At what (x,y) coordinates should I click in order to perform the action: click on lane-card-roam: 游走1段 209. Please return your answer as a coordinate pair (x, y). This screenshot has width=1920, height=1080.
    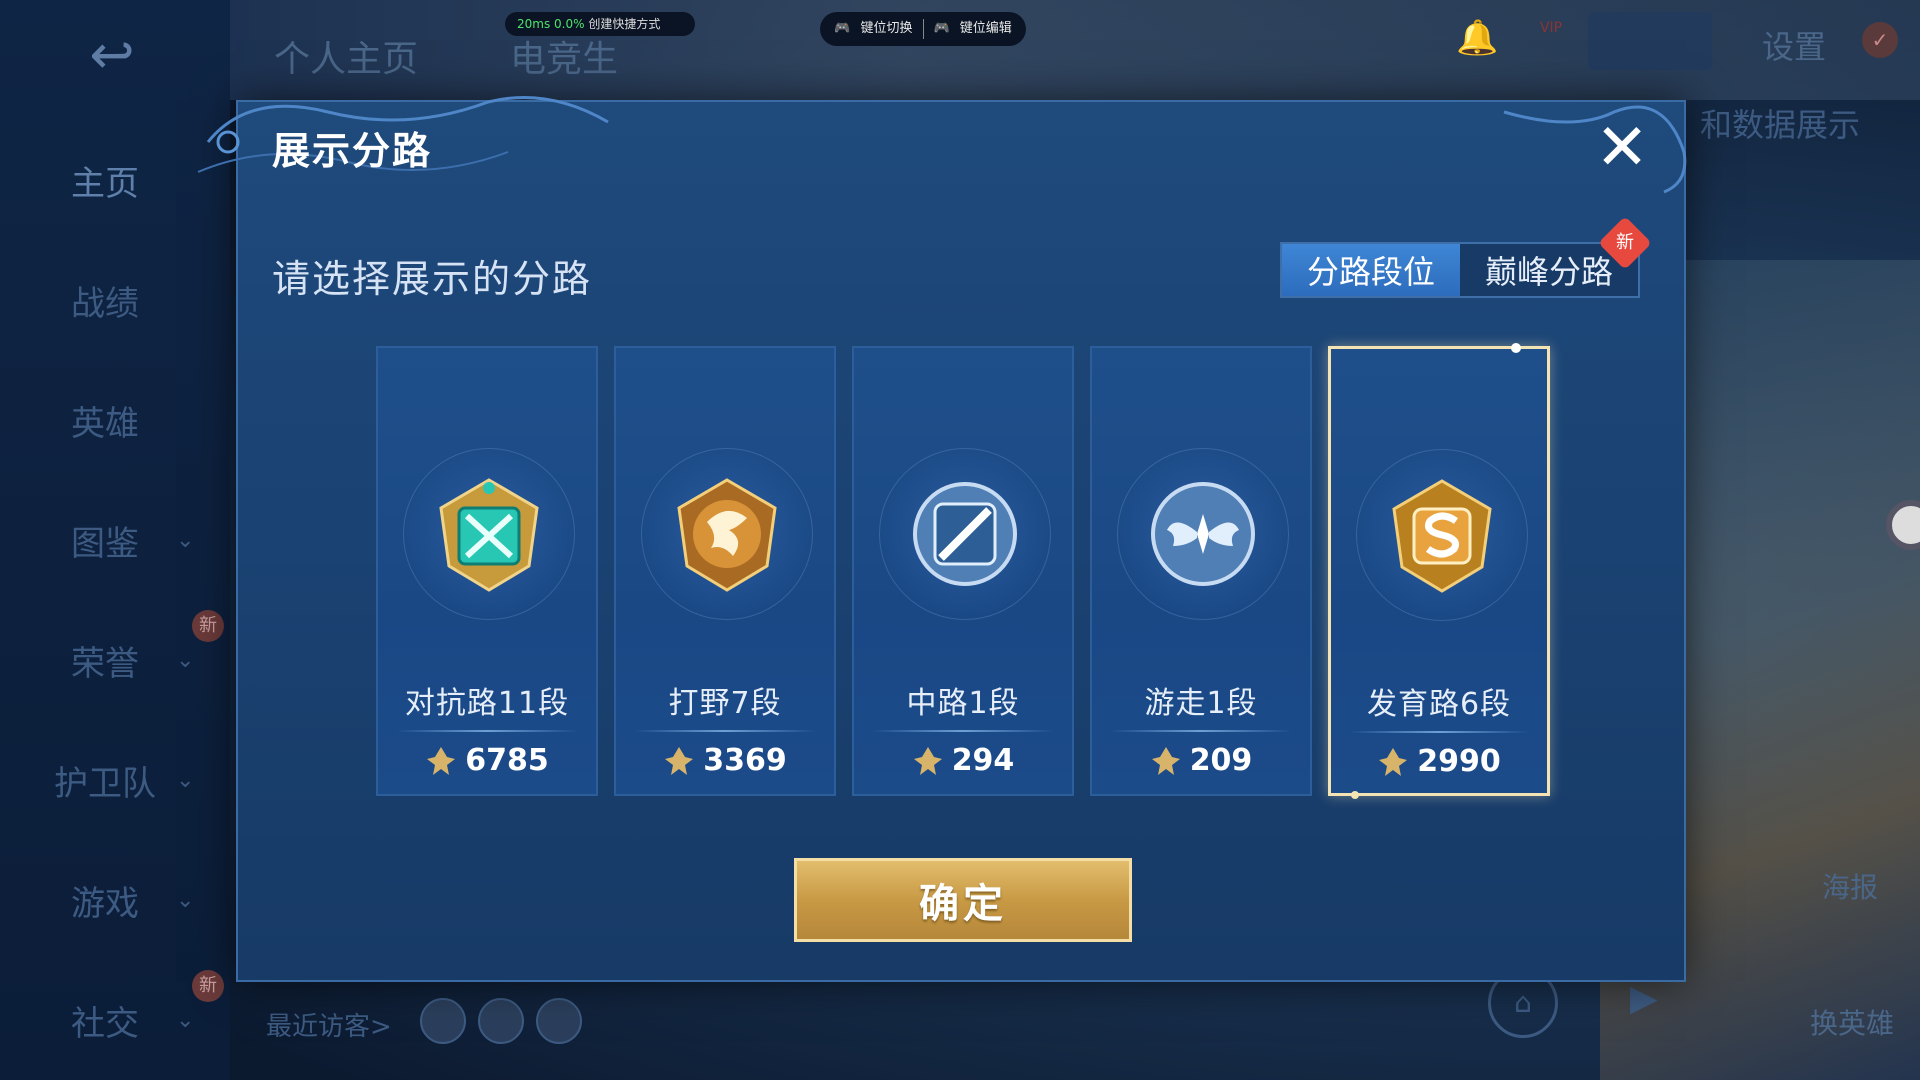
    Looking at the image, I should click on (1201, 571).